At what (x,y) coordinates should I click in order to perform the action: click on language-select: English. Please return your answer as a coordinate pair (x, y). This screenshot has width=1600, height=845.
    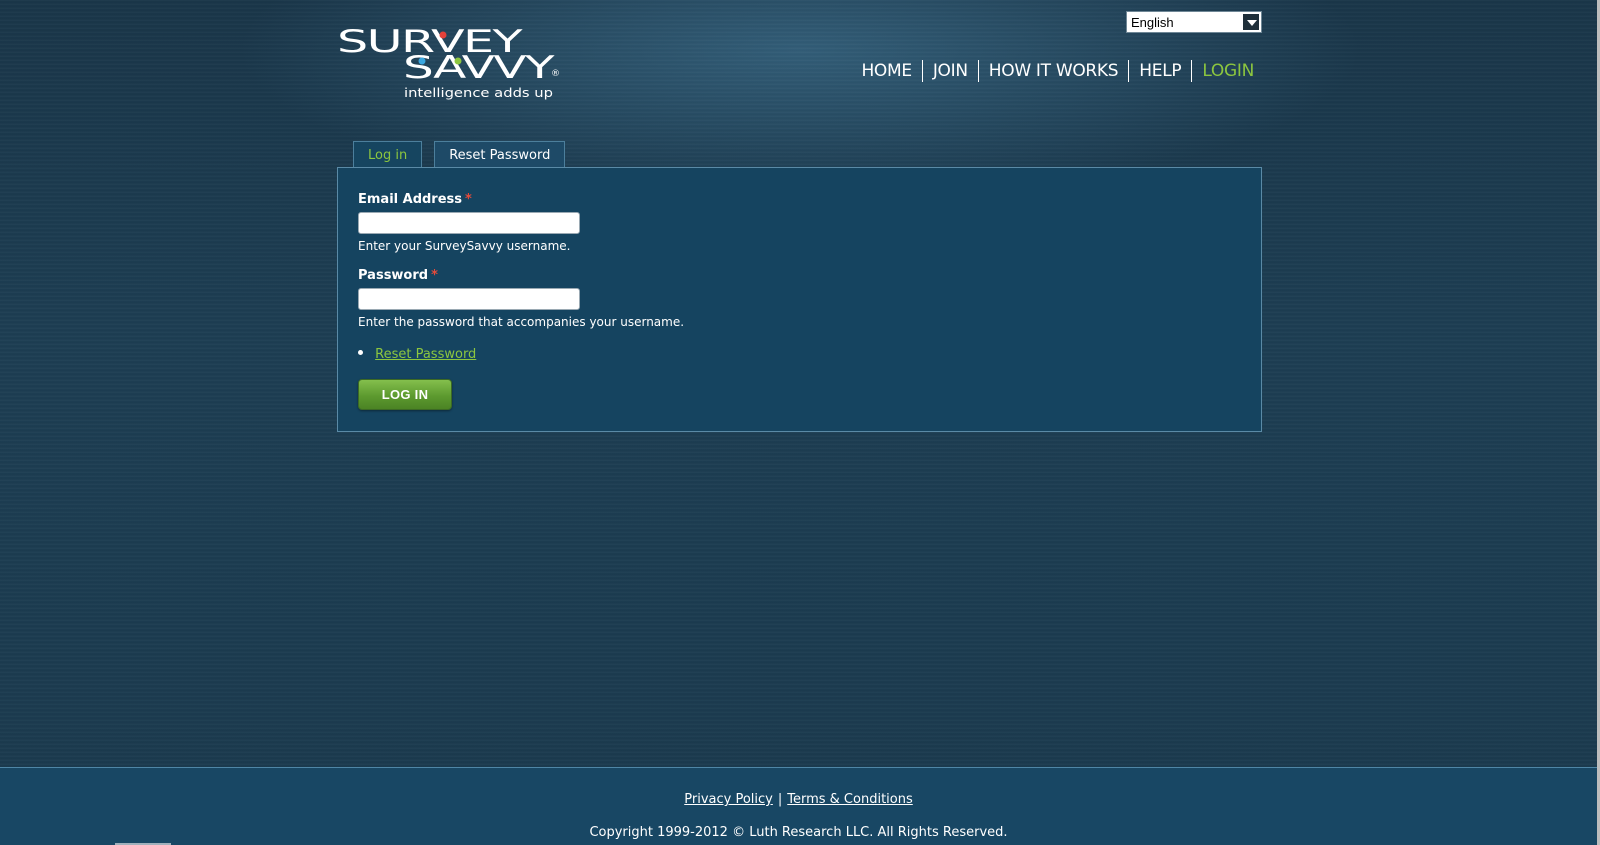
    Looking at the image, I should click on (1194, 22).